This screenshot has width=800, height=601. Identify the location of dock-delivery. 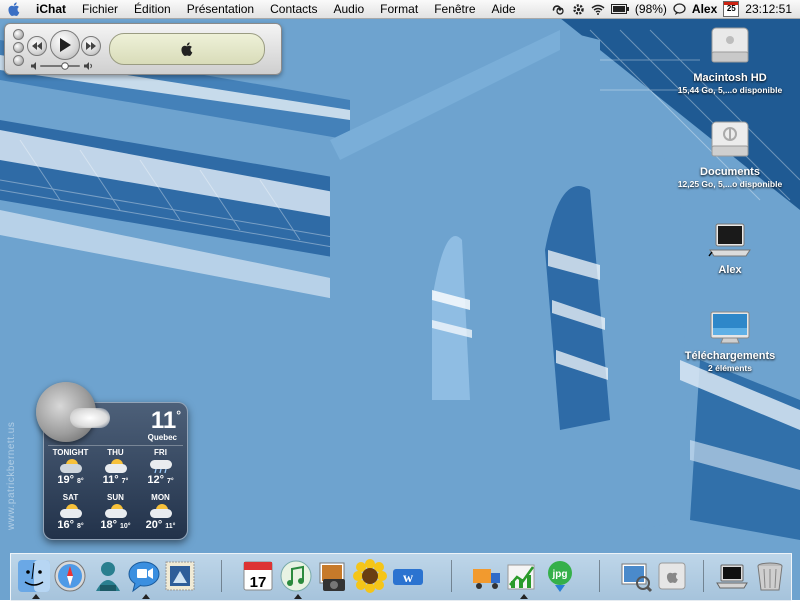
(486, 576).